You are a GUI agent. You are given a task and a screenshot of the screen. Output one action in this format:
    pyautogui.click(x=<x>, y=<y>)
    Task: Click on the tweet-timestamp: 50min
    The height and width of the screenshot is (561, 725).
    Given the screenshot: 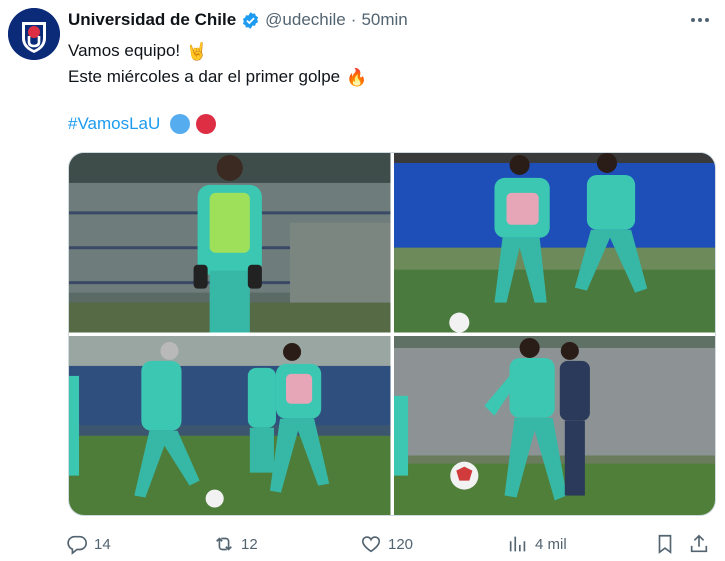 What is the action you would take?
    pyautogui.click(x=384, y=20)
    